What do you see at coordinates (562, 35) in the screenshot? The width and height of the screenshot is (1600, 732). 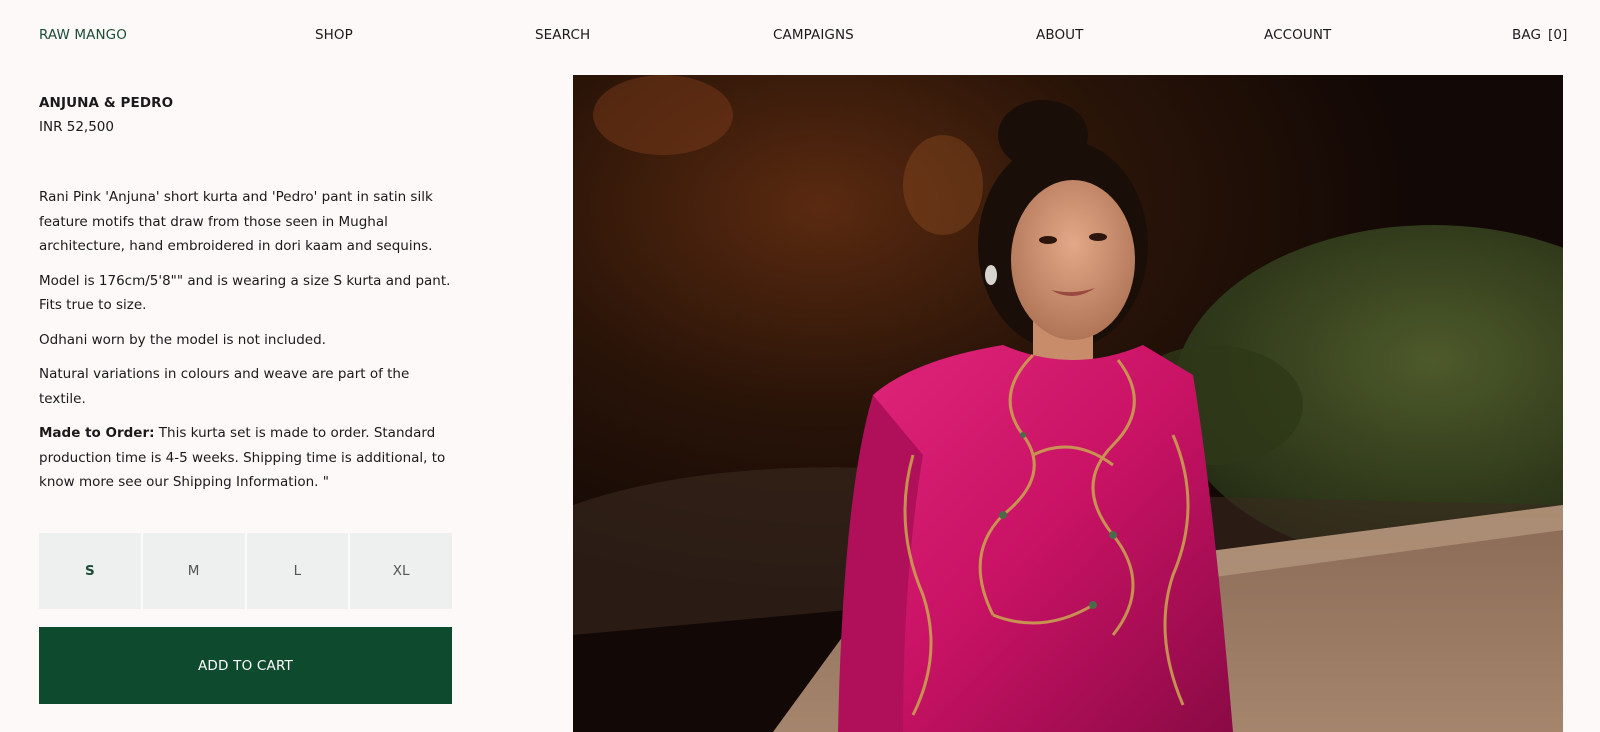 I see `nav-search-link: SEARCH` at bounding box center [562, 35].